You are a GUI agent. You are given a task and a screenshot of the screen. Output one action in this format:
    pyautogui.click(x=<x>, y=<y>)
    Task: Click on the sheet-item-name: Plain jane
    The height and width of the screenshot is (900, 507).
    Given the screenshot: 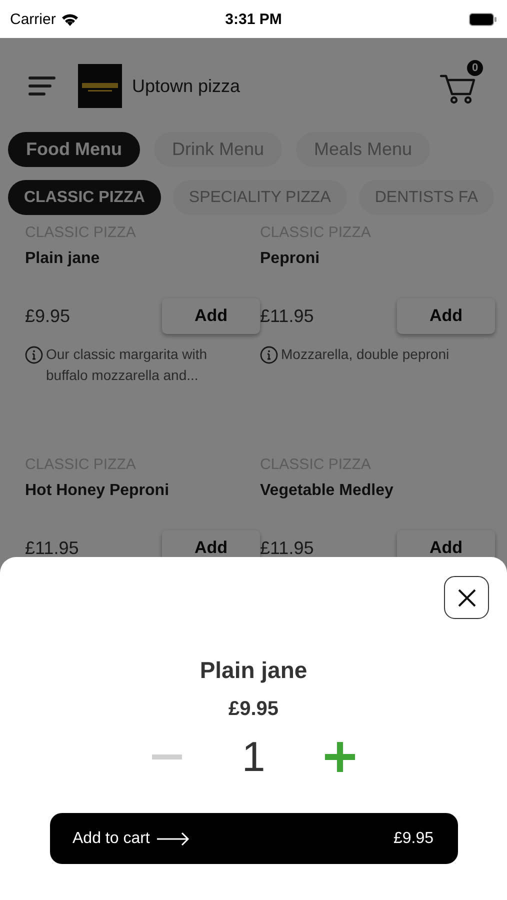 What is the action you would take?
    pyautogui.click(x=254, y=670)
    